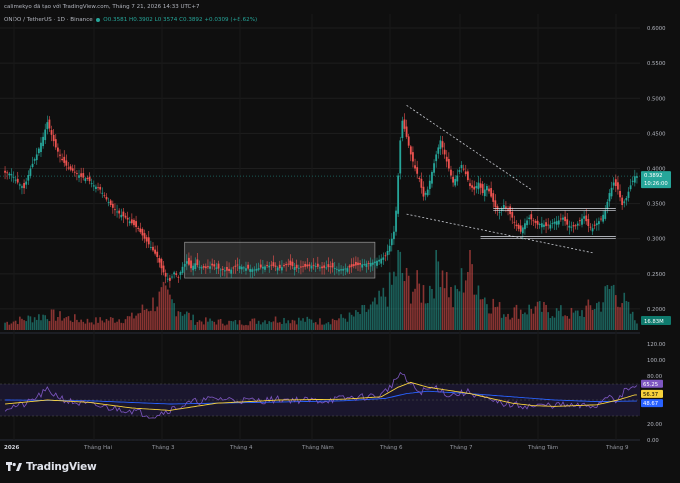  I want to click on price-tick-label: 0.6000, so click(656, 29).